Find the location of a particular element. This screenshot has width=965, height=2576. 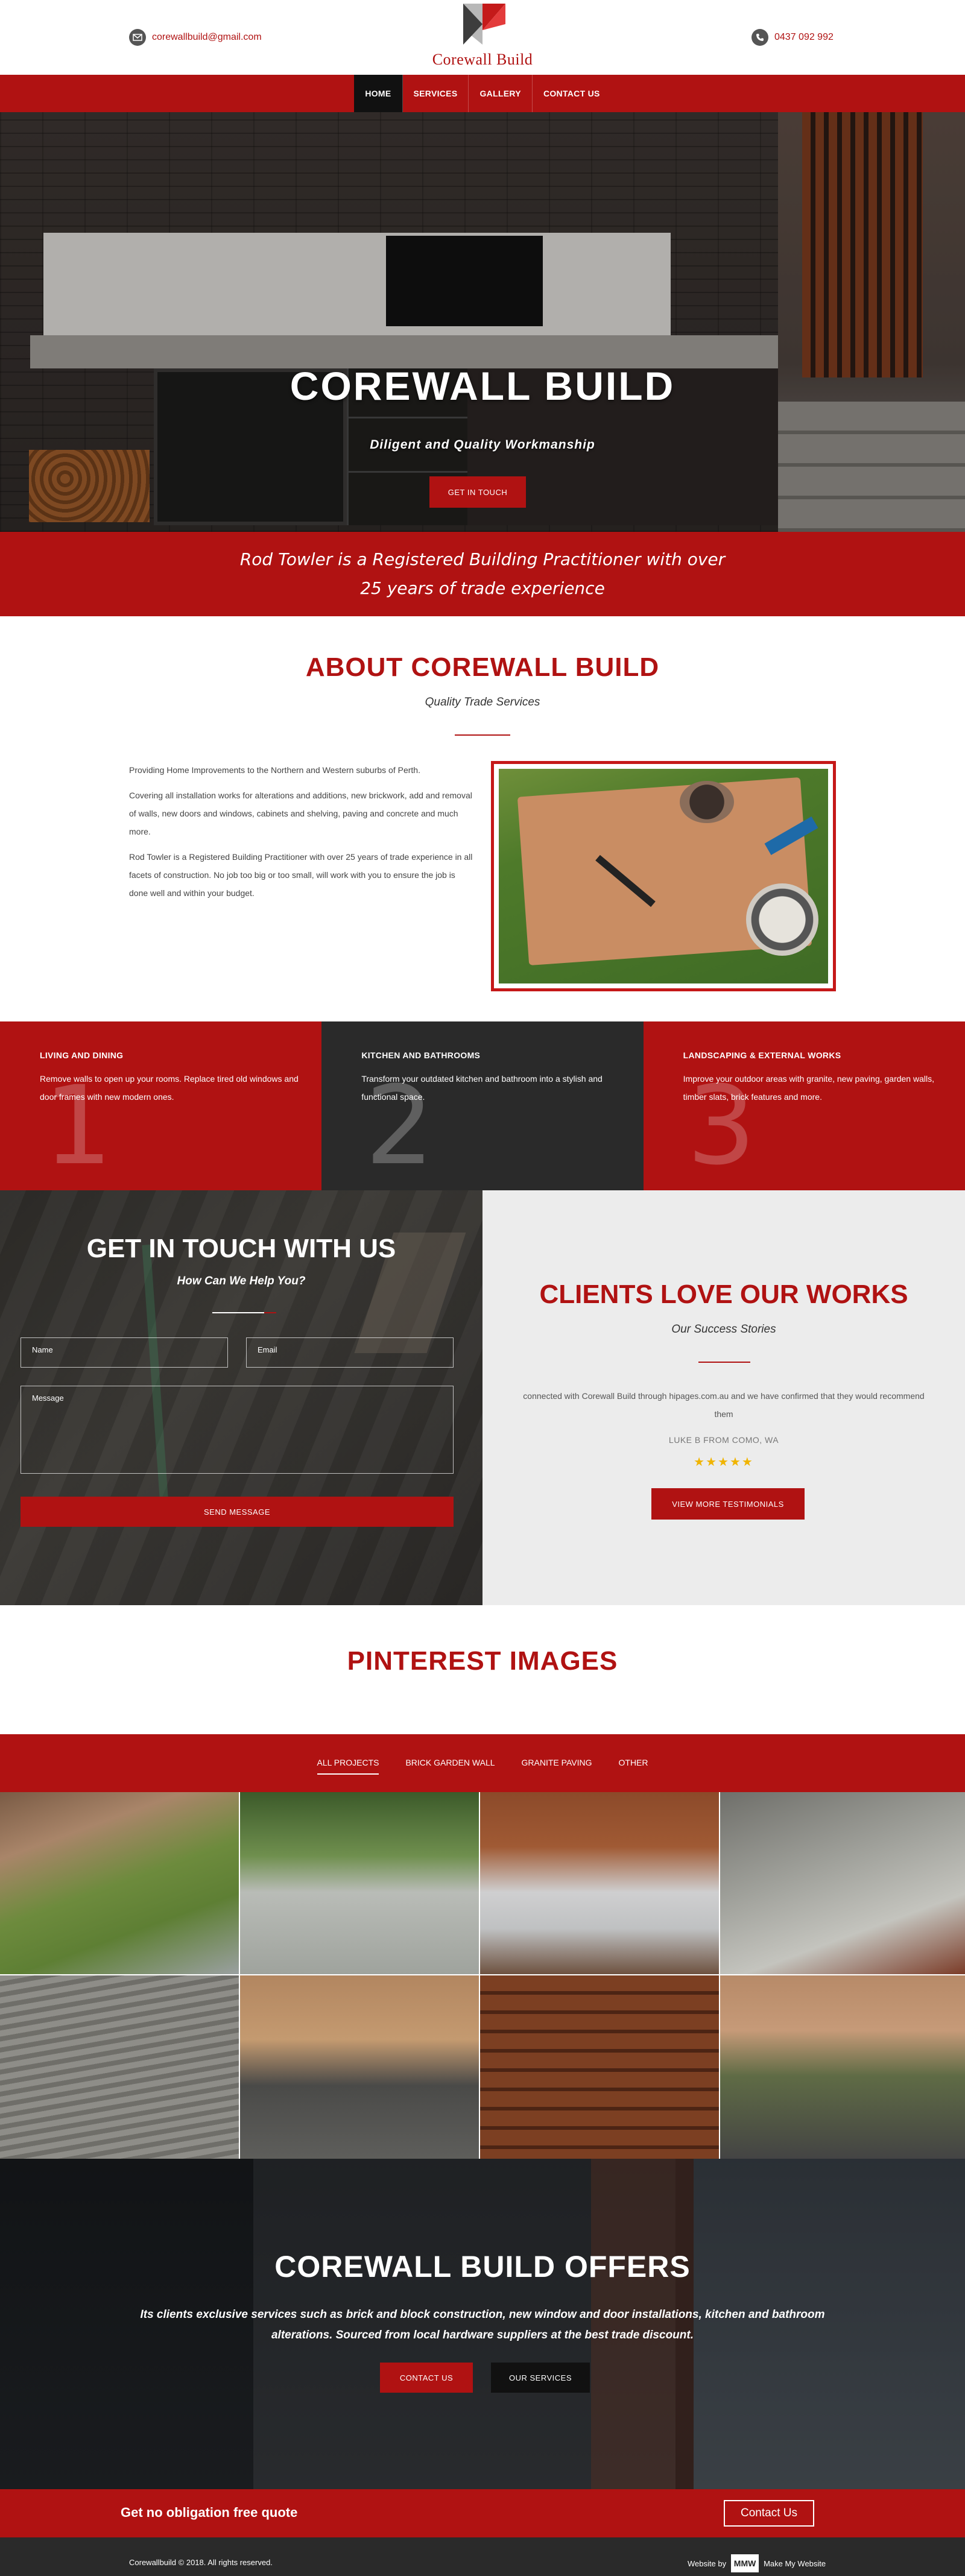

credit-name: Make My Website is located at coordinates (795, 2563).